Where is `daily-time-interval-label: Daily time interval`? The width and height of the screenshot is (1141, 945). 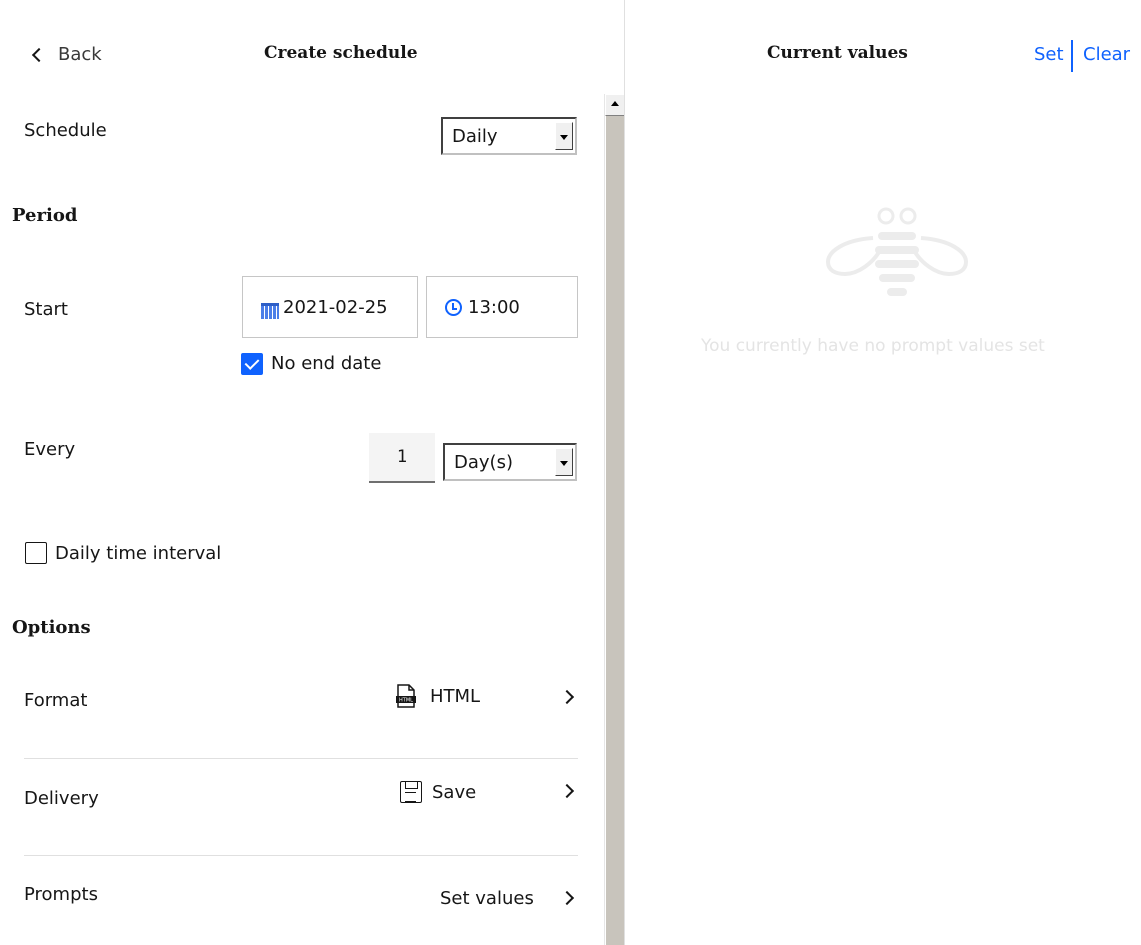 daily-time-interval-label: Daily time interval is located at coordinates (138, 553).